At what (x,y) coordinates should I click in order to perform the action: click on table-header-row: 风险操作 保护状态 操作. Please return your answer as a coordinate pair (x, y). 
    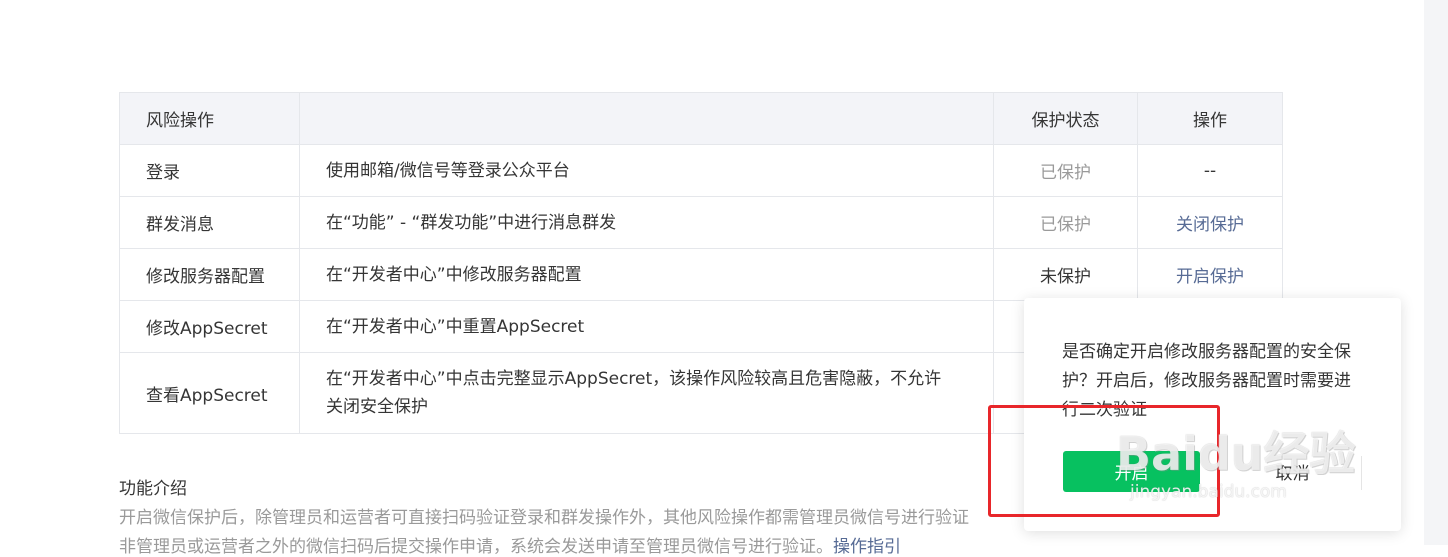
    Looking at the image, I should click on (701, 118).